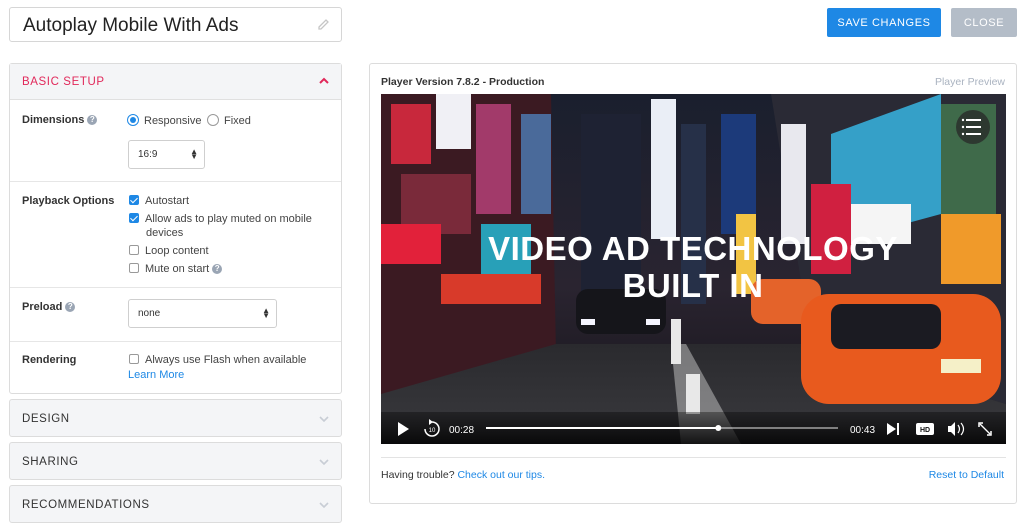 The height and width of the screenshot is (526, 1024). Describe the element at coordinates (53, 120) in the screenshot. I see `dimensions-label: Dimensions` at that location.